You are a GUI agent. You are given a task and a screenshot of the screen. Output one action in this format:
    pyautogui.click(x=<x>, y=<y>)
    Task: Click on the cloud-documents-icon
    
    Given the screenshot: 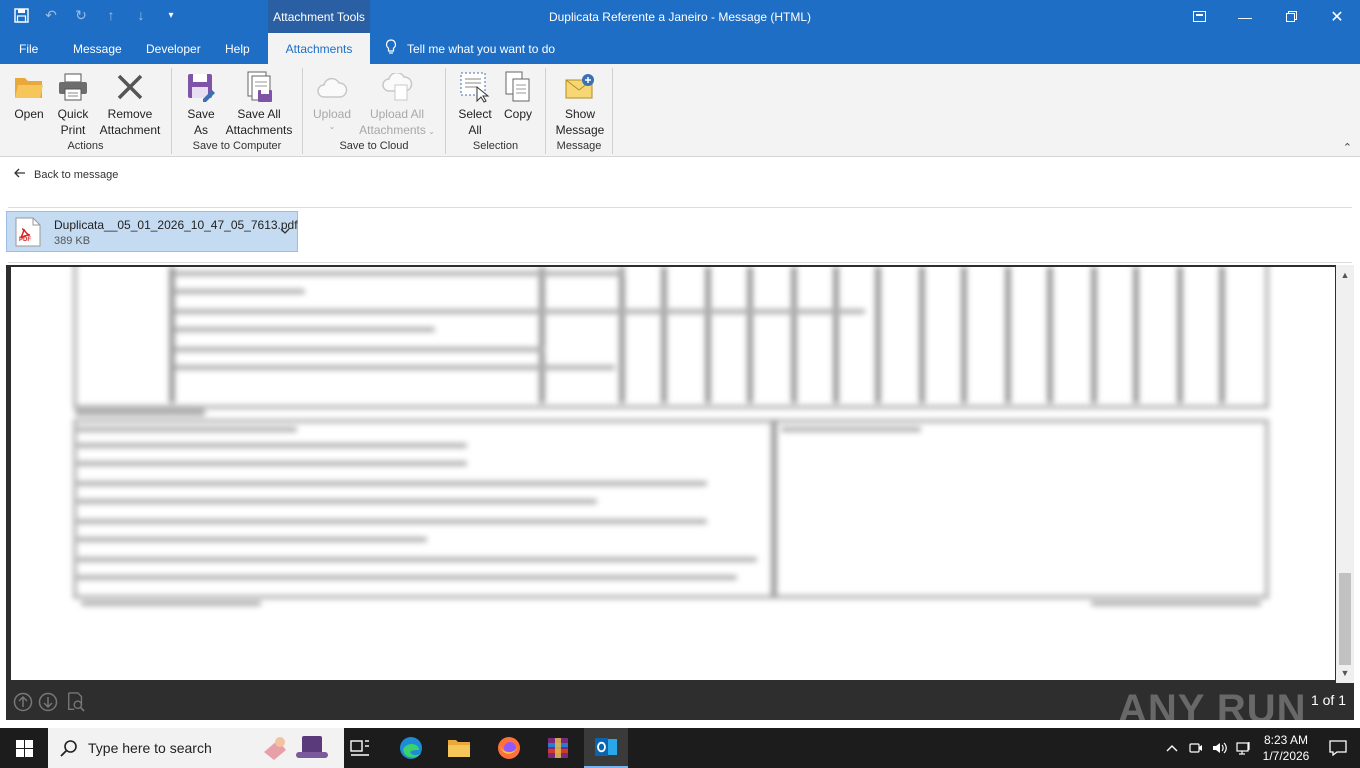 What is the action you would take?
    pyautogui.click(x=397, y=87)
    